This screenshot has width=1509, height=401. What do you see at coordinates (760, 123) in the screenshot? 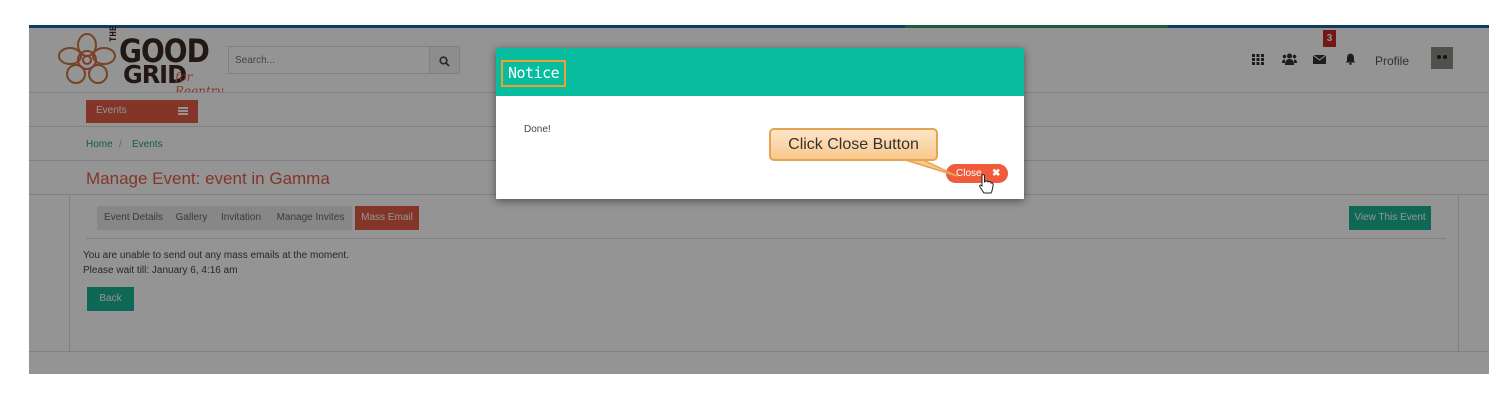
I see `notice-dialog: Notice Done! Close ✖` at bounding box center [760, 123].